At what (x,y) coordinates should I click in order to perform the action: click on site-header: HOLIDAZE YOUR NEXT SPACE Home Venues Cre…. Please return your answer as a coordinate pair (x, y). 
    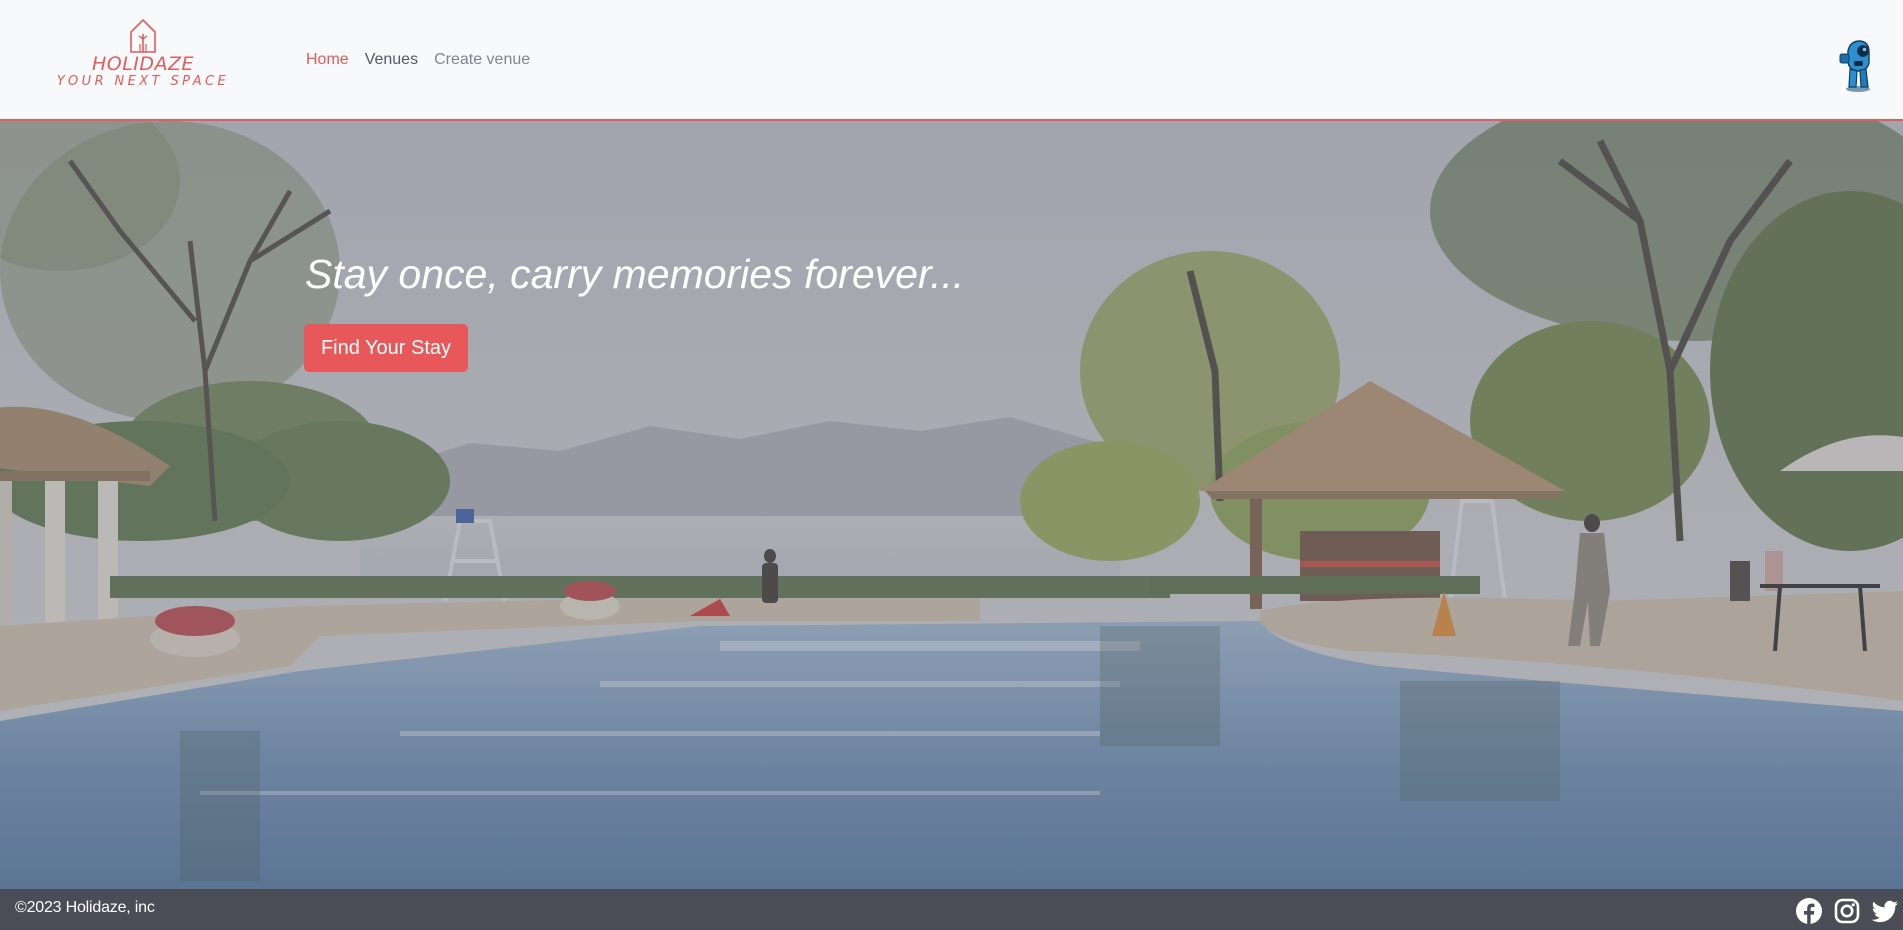
    Looking at the image, I should click on (951, 60).